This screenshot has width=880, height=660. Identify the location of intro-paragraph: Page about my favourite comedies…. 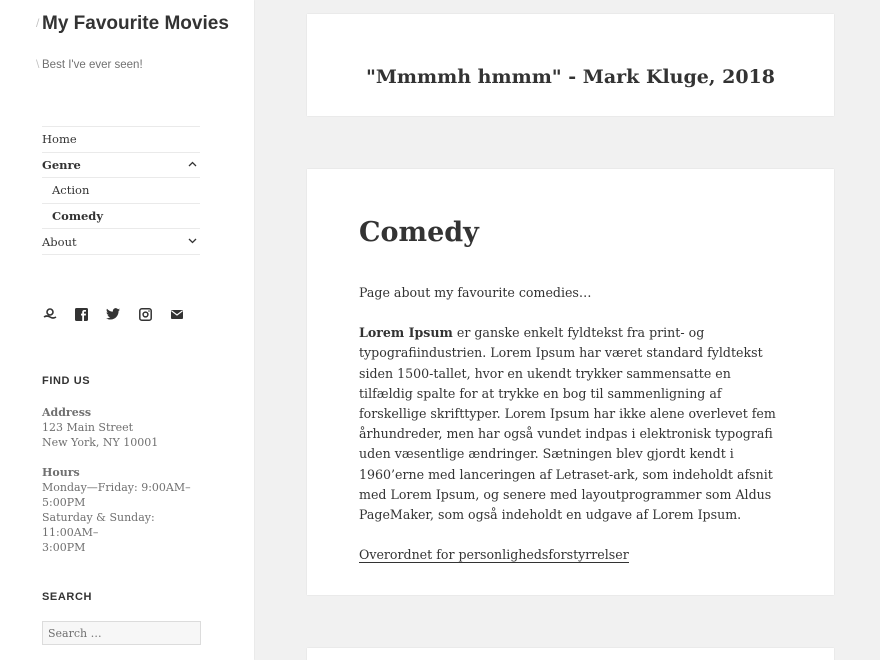
(475, 292).